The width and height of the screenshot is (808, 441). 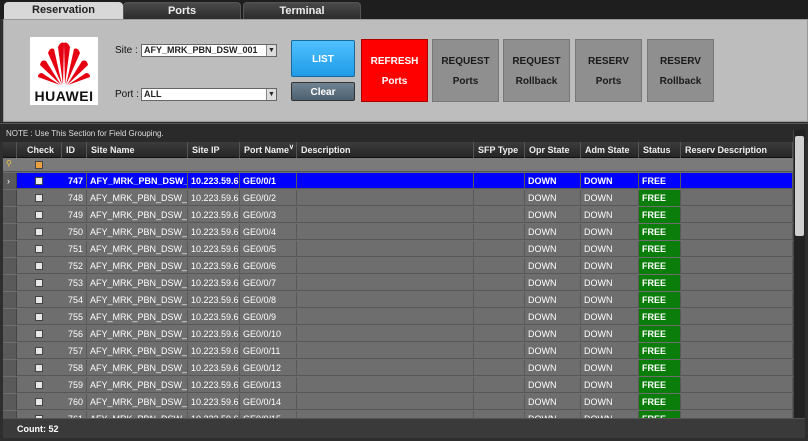 I want to click on cell-port-name: GE0/0/8, so click(x=268, y=300).